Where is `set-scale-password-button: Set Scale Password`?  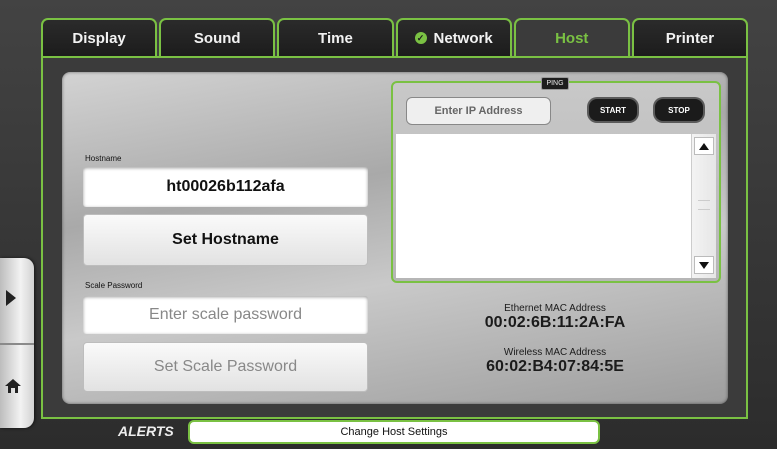
set-scale-password-button: Set Scale Password is located at coordinates (225, 367).